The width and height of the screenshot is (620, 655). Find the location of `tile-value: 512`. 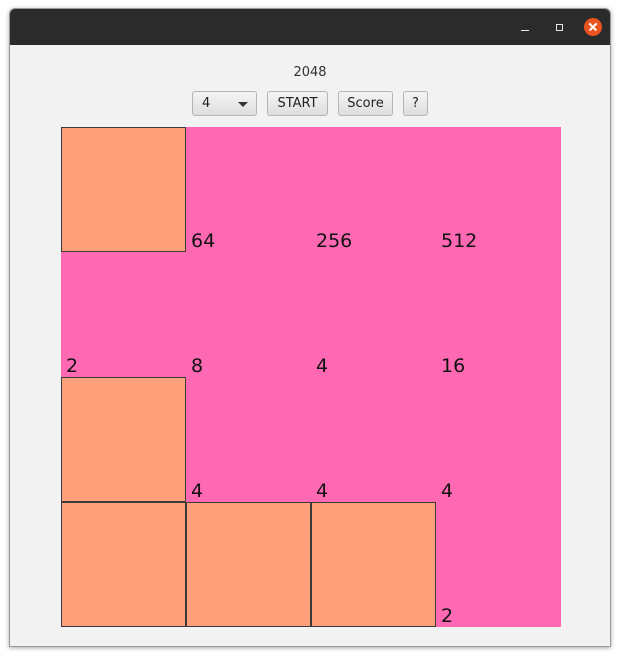

tile-value: 512 is located at coordinates (459, 241).